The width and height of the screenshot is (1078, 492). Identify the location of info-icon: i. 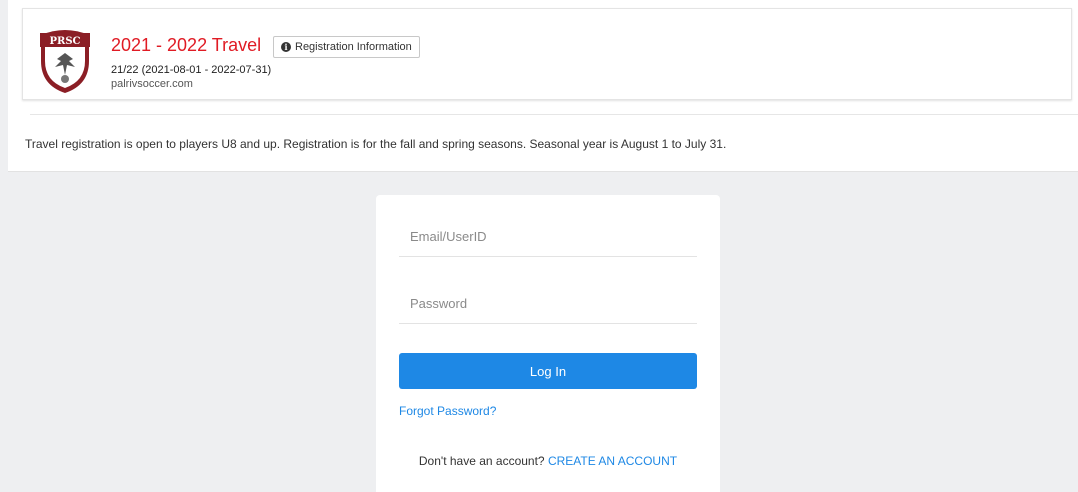
(286, 47).